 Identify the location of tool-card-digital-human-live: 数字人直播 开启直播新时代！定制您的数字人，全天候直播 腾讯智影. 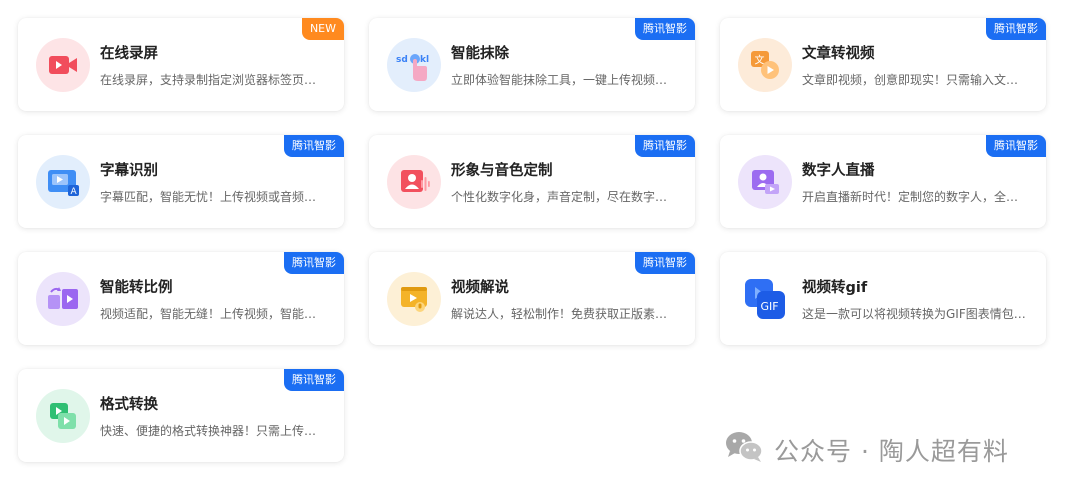
(883, 181).